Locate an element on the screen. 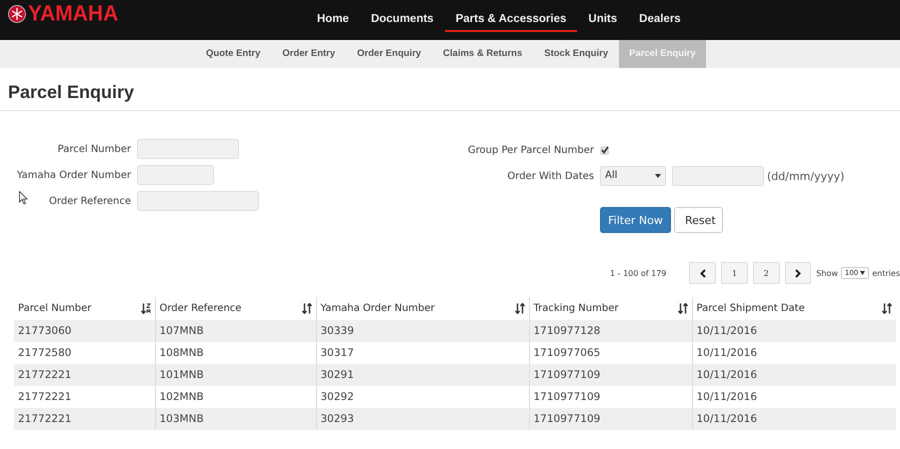  sub-nav-tab: Quote Entry is located at coordinates (233, 54).